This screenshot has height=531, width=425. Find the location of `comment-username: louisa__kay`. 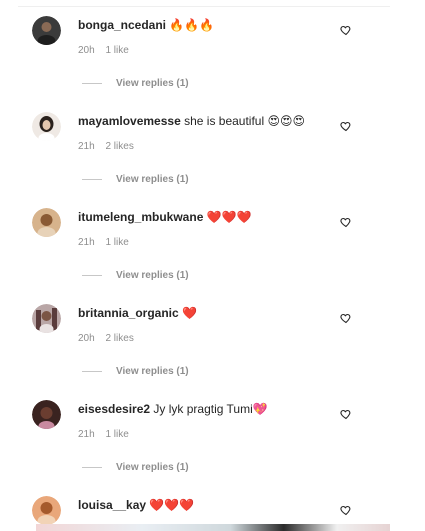

comment-username: louisa__kay is located at coordinates (112, 505).